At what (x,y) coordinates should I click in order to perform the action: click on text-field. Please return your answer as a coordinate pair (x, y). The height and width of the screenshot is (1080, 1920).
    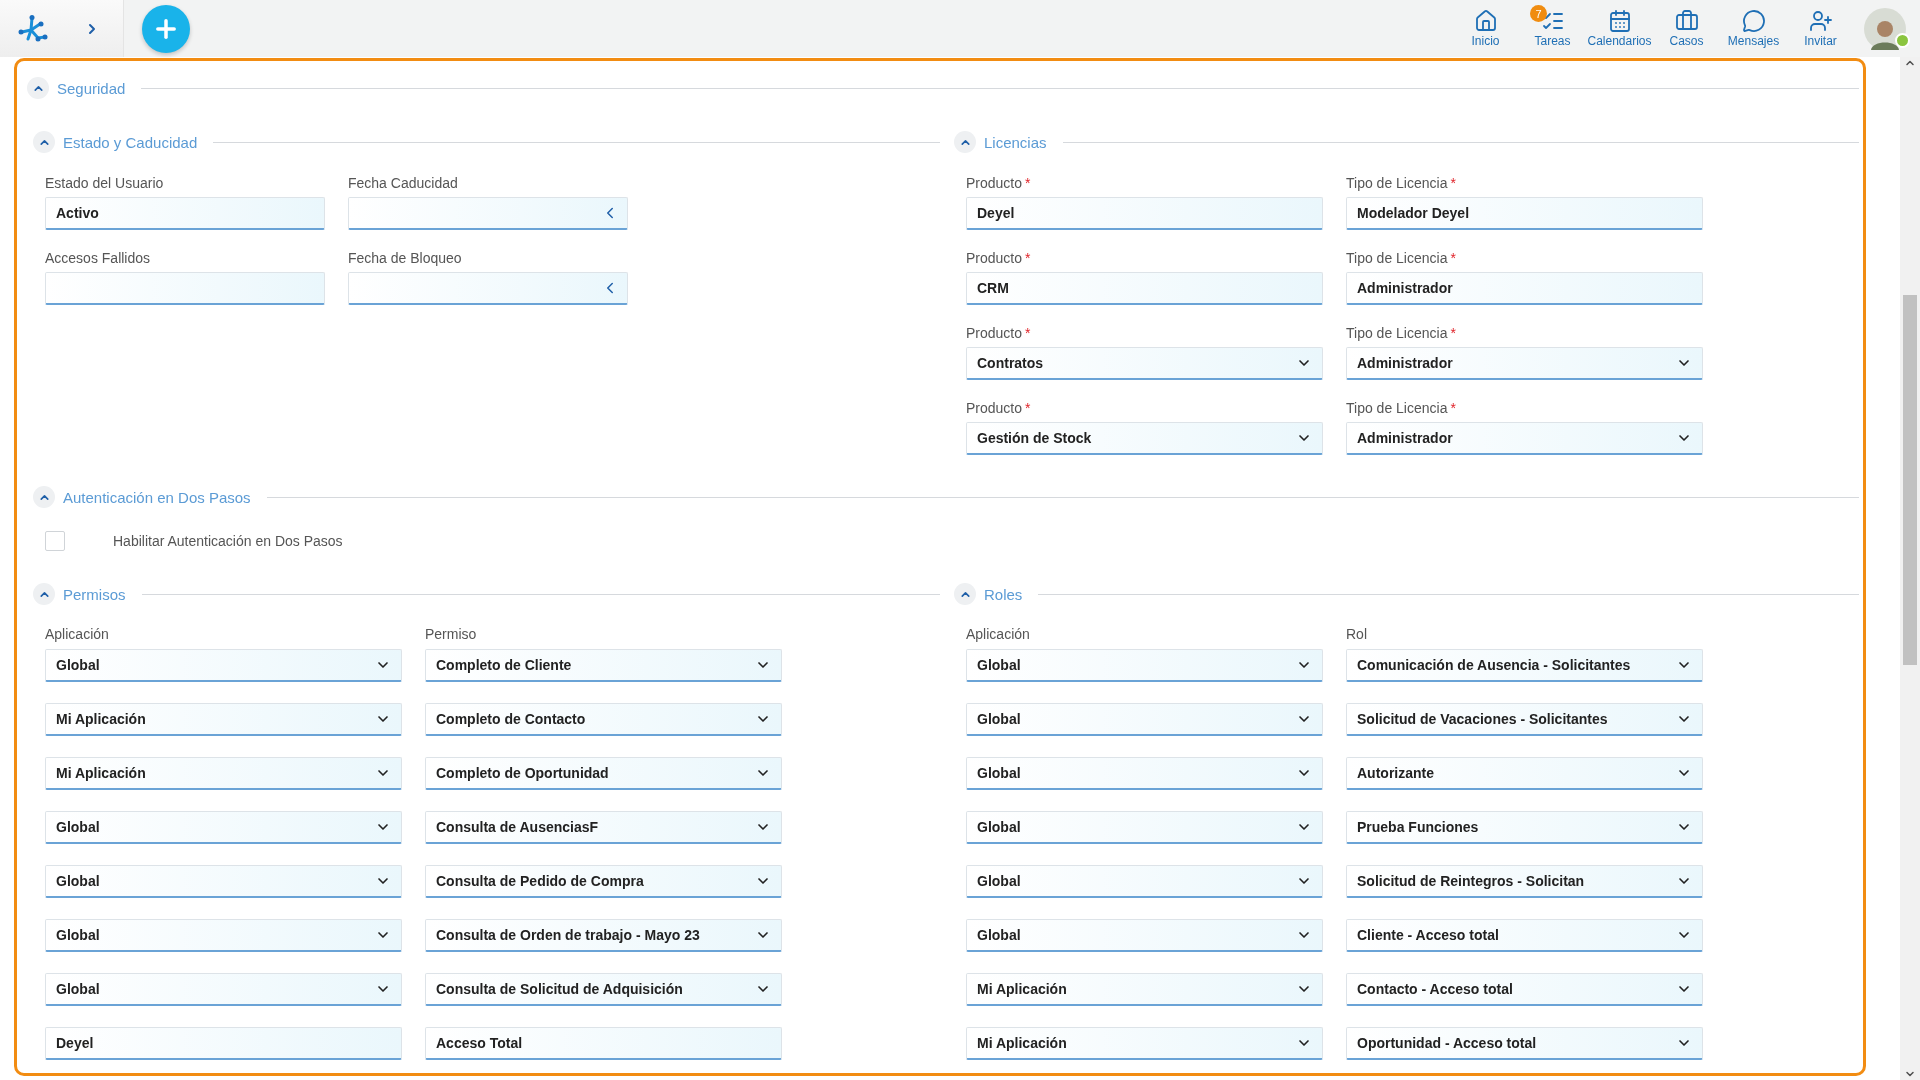
    Looking at the image, I should click on (185, 288).